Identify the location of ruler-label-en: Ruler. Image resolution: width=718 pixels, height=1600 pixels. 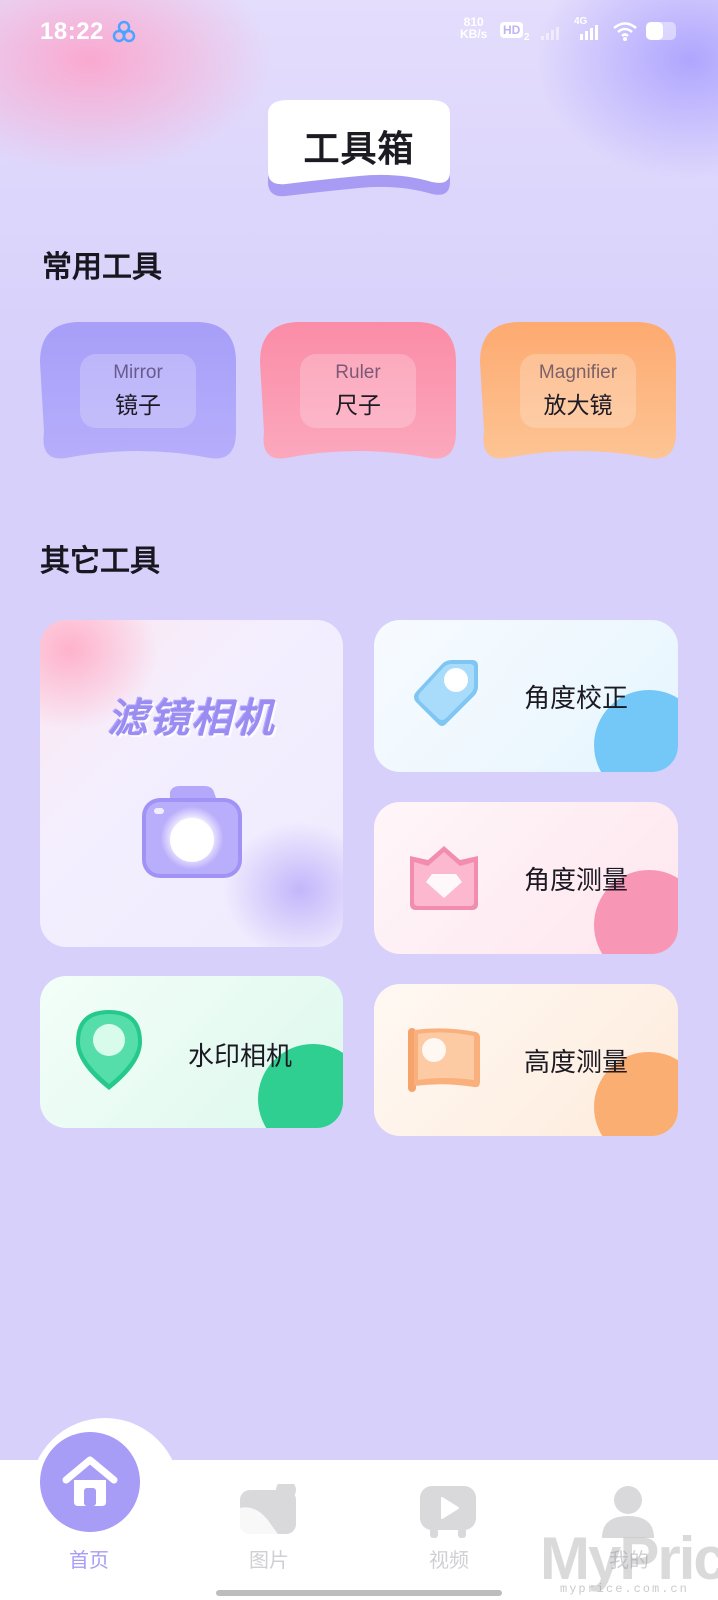
(358, 372).